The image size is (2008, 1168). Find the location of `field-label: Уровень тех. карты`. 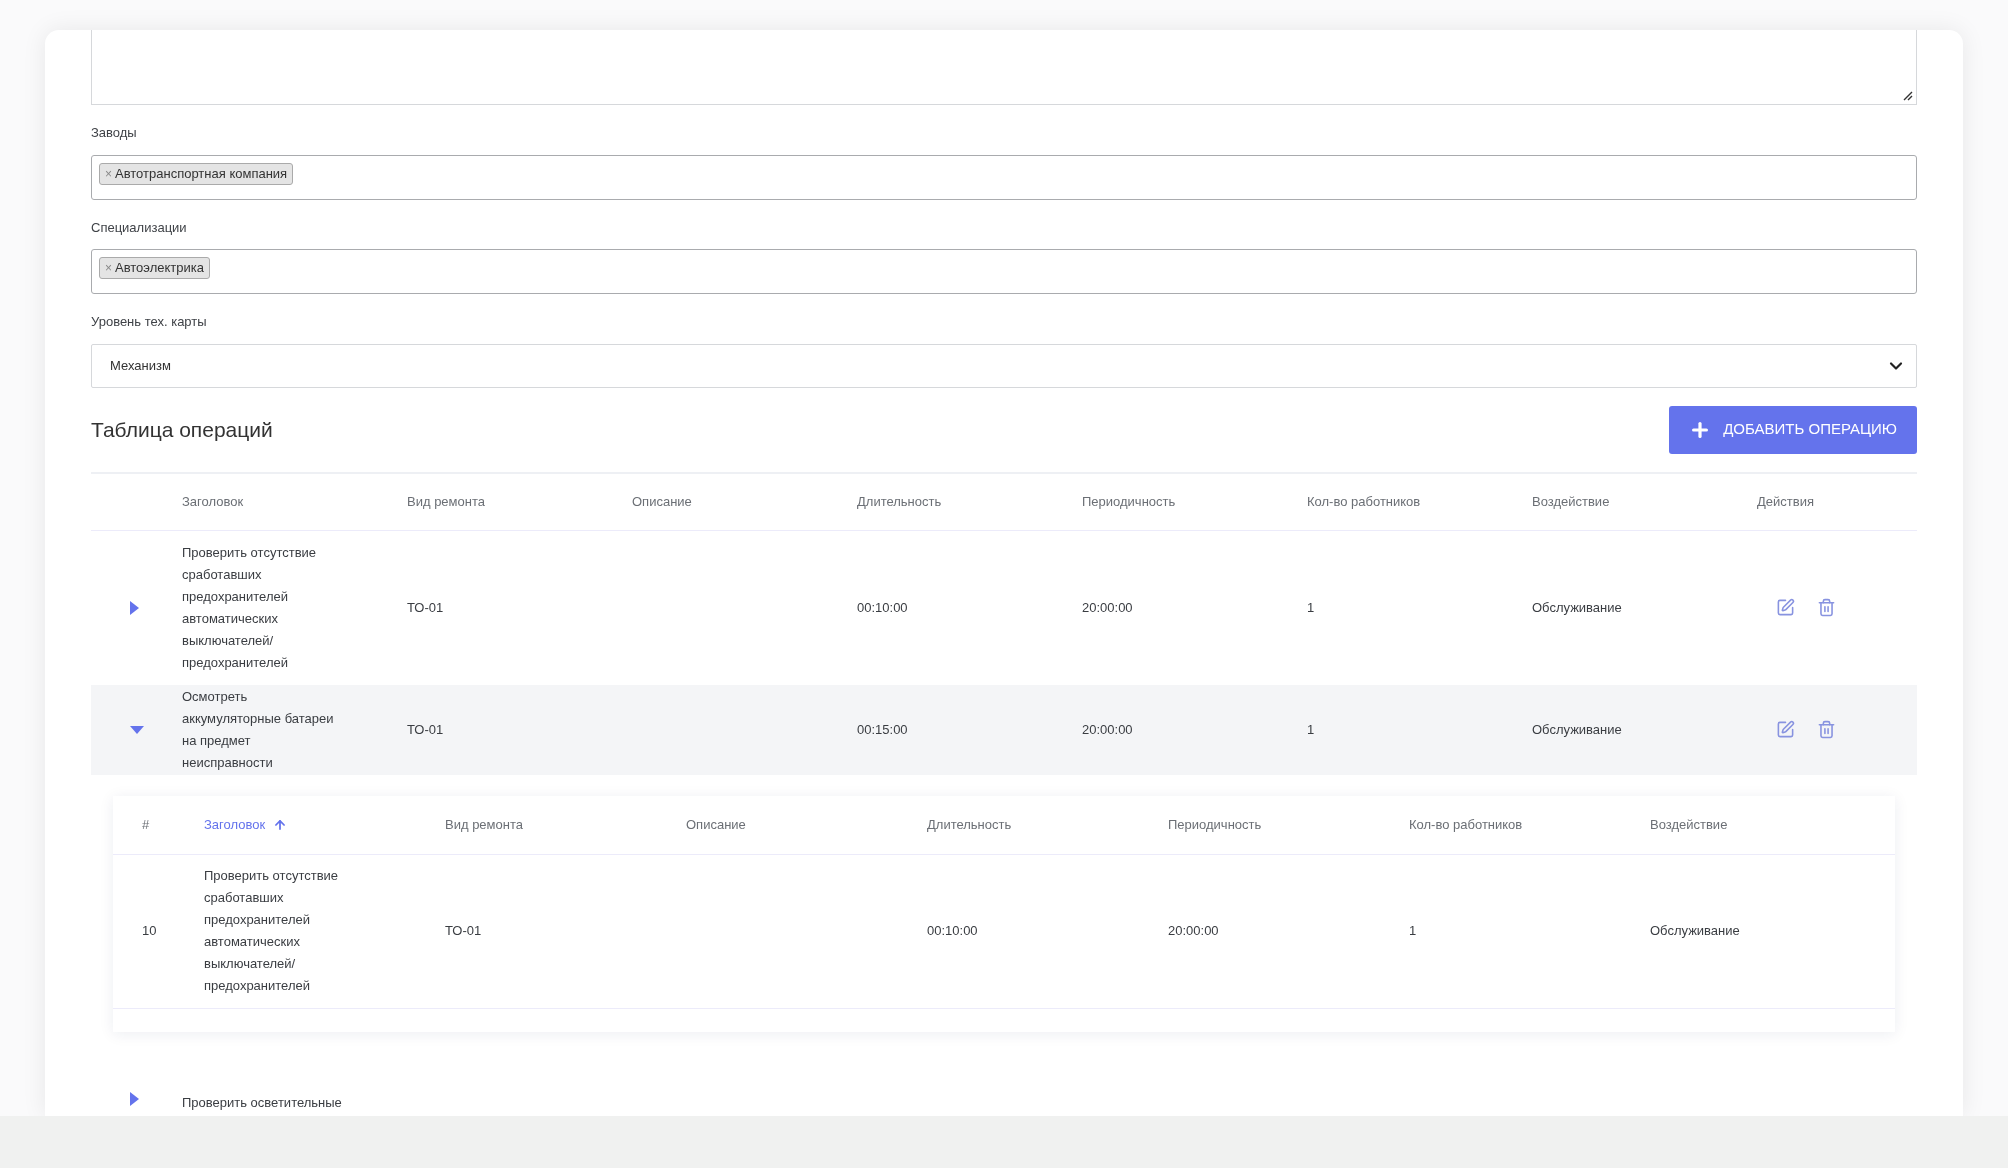

field-label: Уровень тех. карты is located at coordinates (149, 322).